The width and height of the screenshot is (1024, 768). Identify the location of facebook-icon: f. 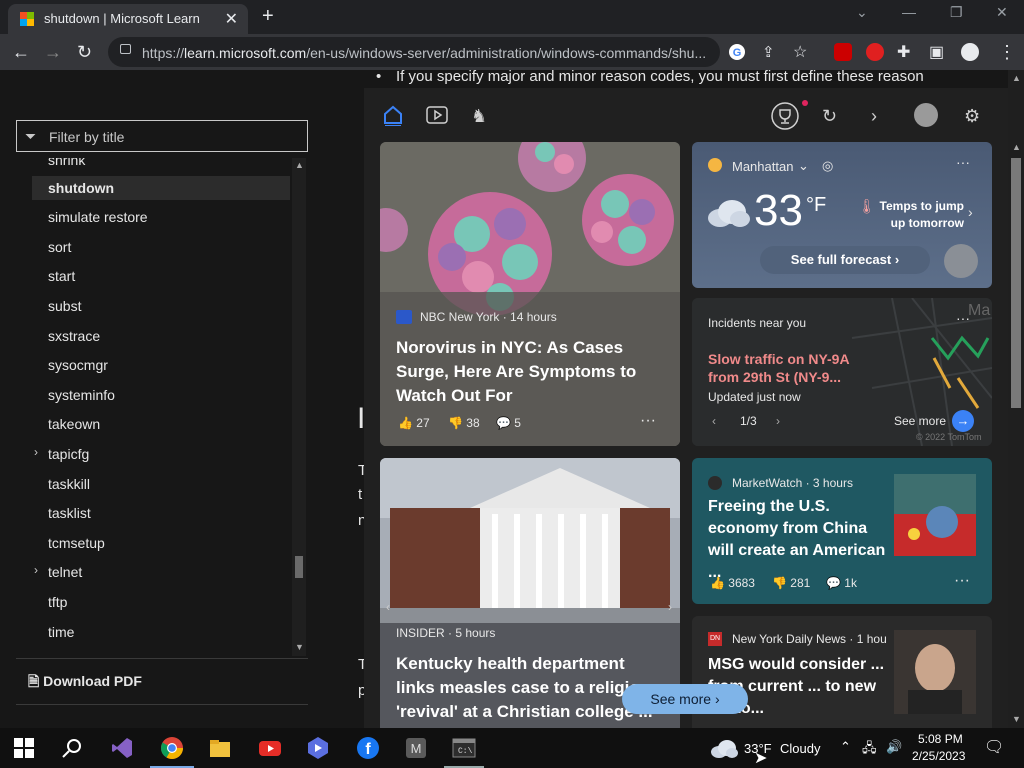
(368, 748).